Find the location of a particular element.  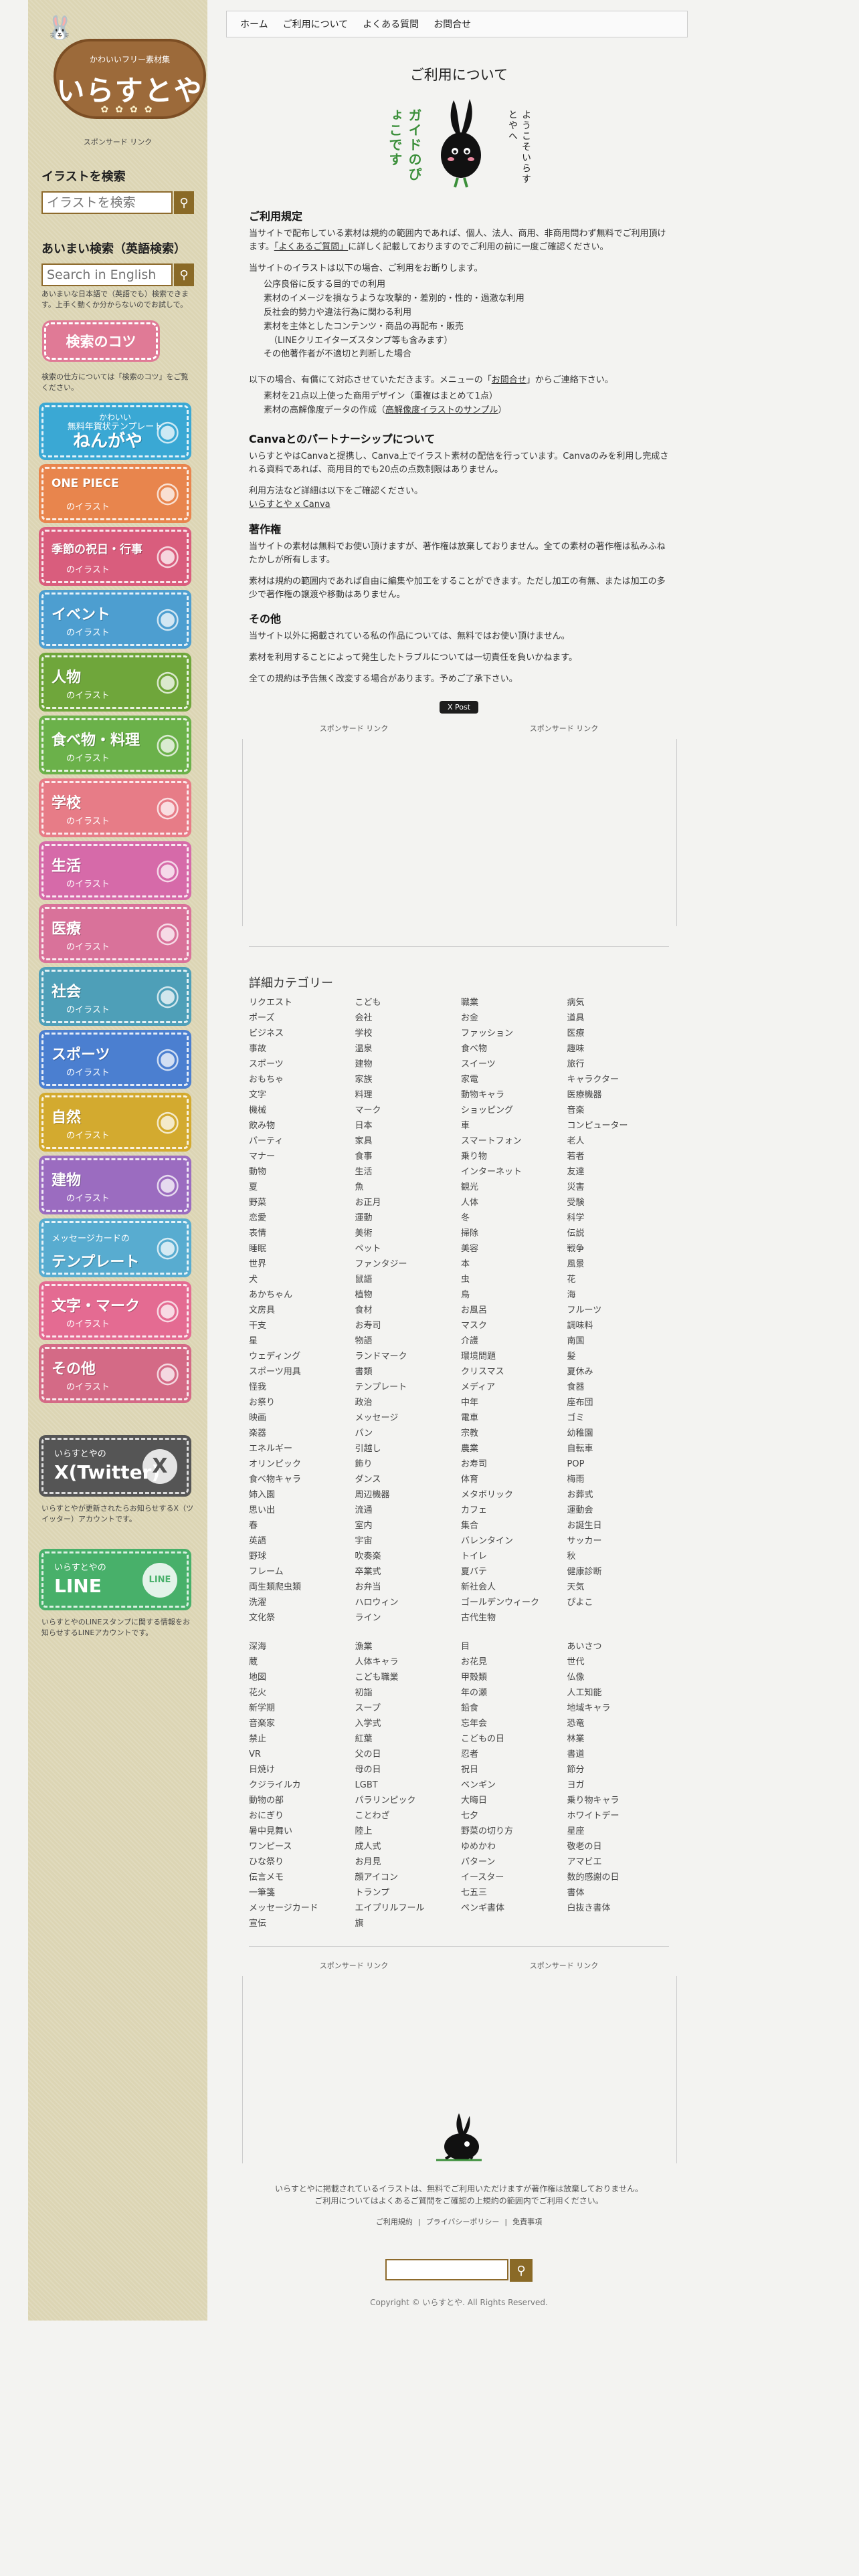

category-link: 動物キャラ is located at coordinates (512, 1096).